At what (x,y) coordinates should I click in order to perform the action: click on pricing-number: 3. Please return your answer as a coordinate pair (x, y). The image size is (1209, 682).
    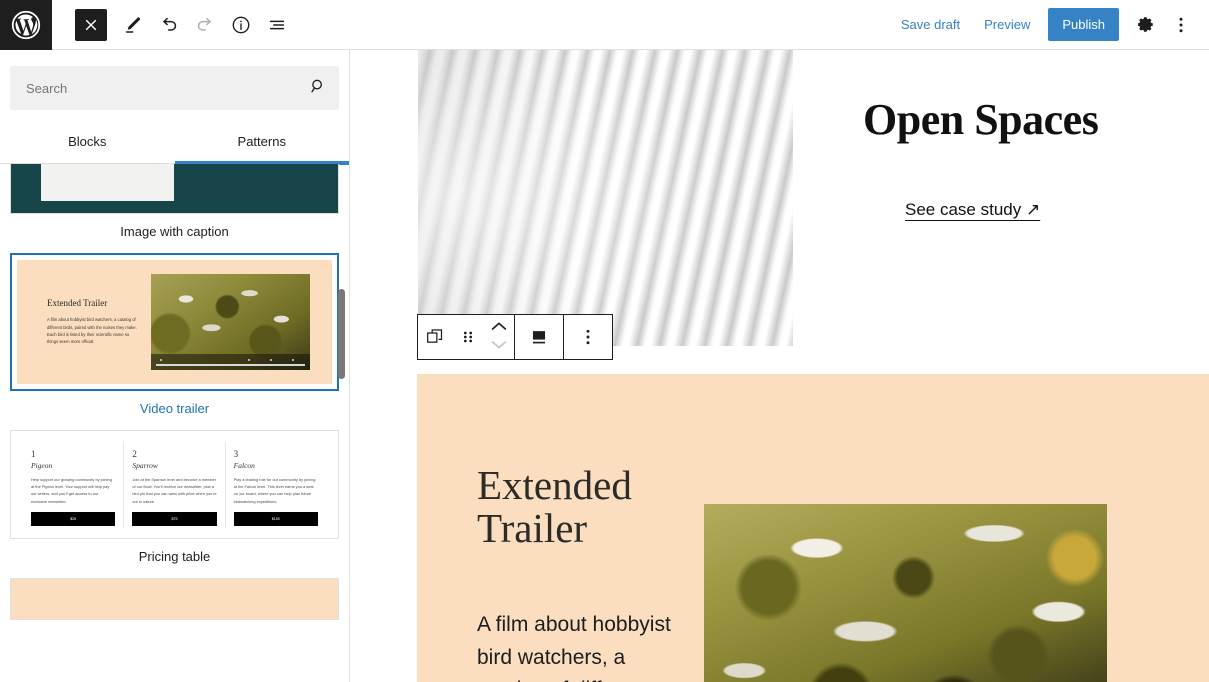
    Looking at the image, I should click on (236, 454).